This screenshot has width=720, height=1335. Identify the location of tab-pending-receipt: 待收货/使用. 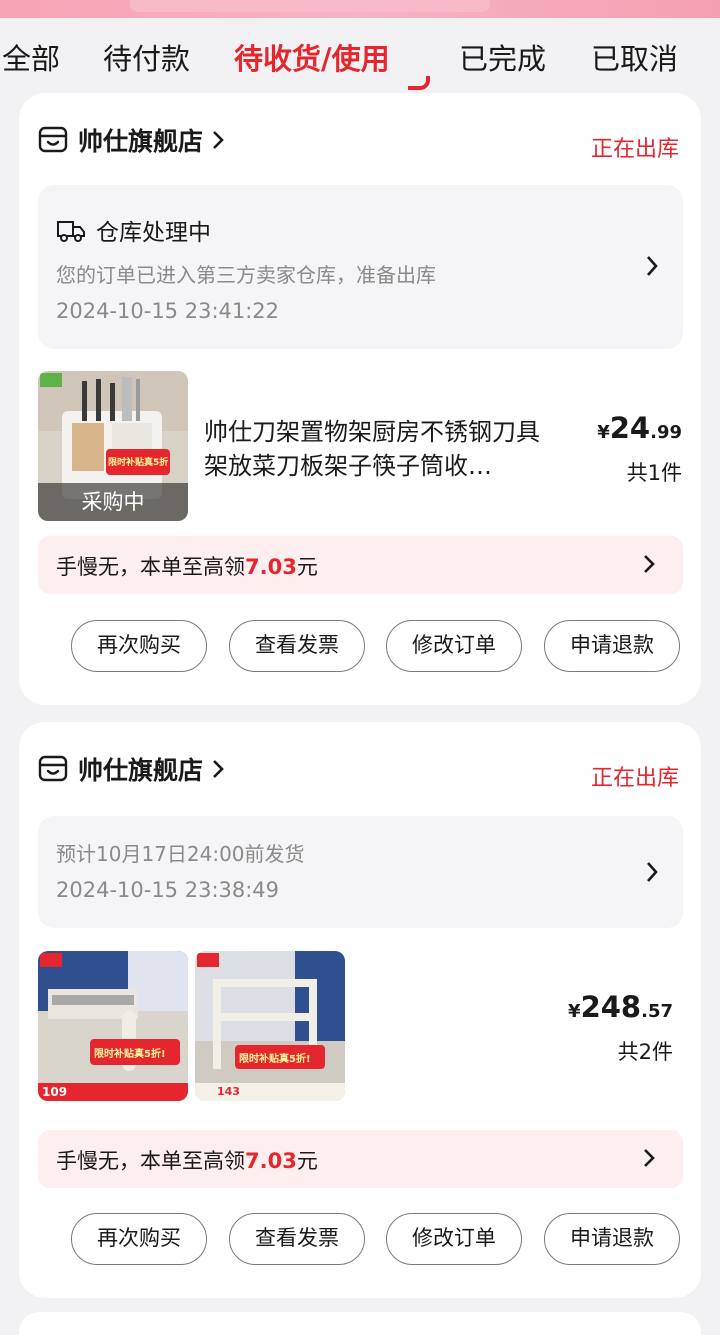
(312, 57).